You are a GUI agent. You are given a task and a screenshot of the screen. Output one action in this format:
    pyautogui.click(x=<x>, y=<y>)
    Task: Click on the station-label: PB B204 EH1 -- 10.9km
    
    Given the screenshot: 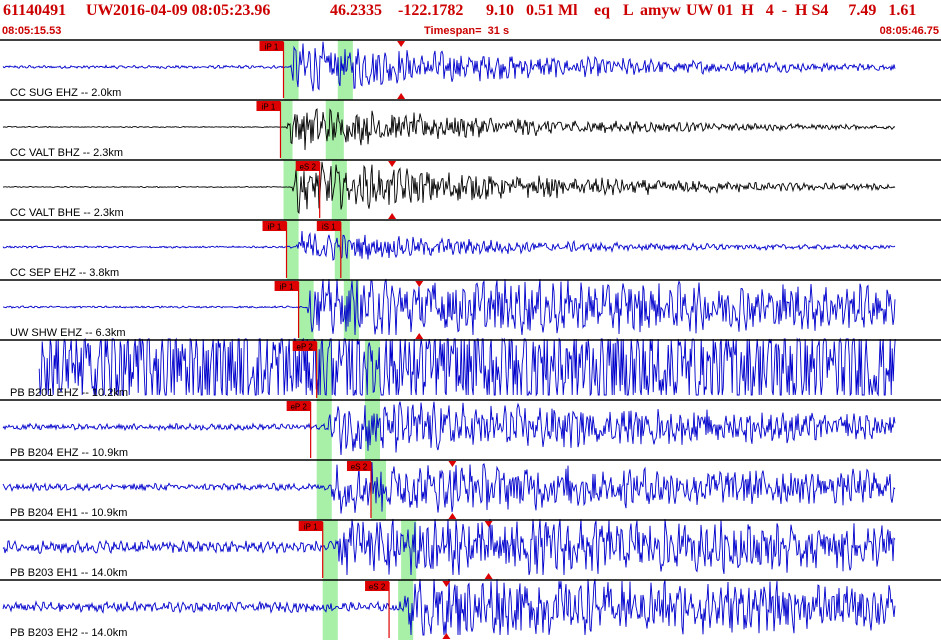 What is the action you would take?
    pyautogui.click(x=68, y=513)
    